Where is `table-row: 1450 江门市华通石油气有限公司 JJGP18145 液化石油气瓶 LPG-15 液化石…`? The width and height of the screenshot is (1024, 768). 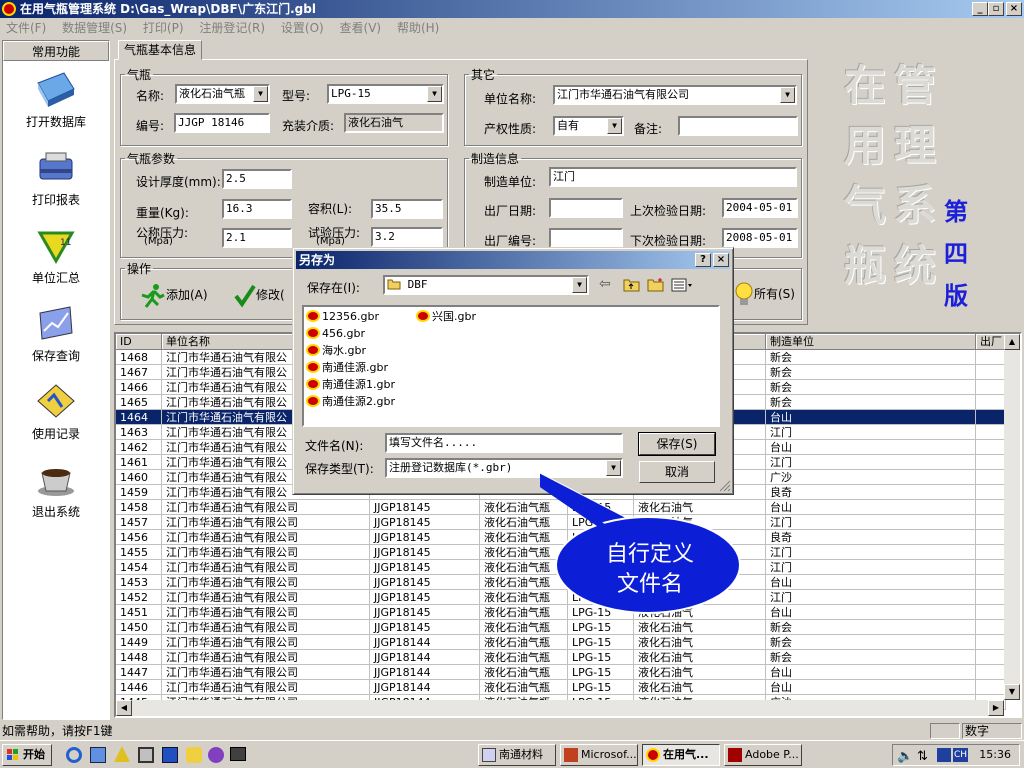 table-row: 1450 江门市华通石油气有限公司 JJGP18145 液化石油气瓶 LPG-15 液化石… is located at coordinates (561, 627).